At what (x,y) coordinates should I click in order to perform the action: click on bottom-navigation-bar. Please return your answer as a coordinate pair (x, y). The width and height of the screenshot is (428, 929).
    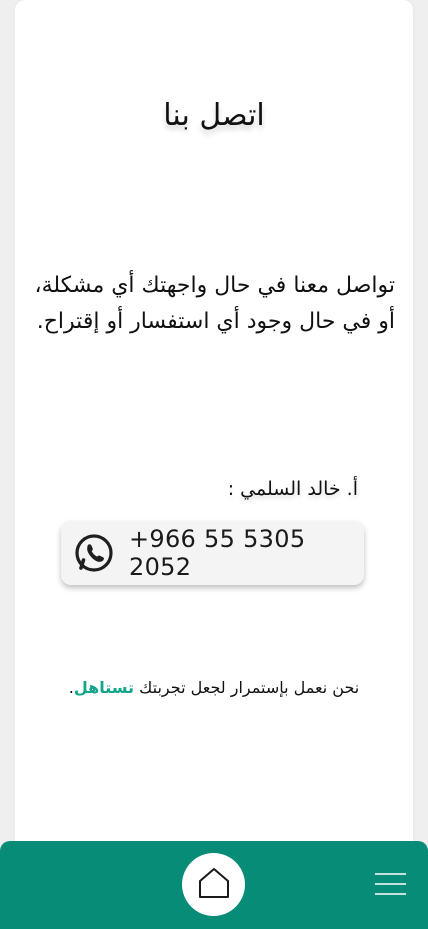
    Looking at the image, I should click on (214, 885).